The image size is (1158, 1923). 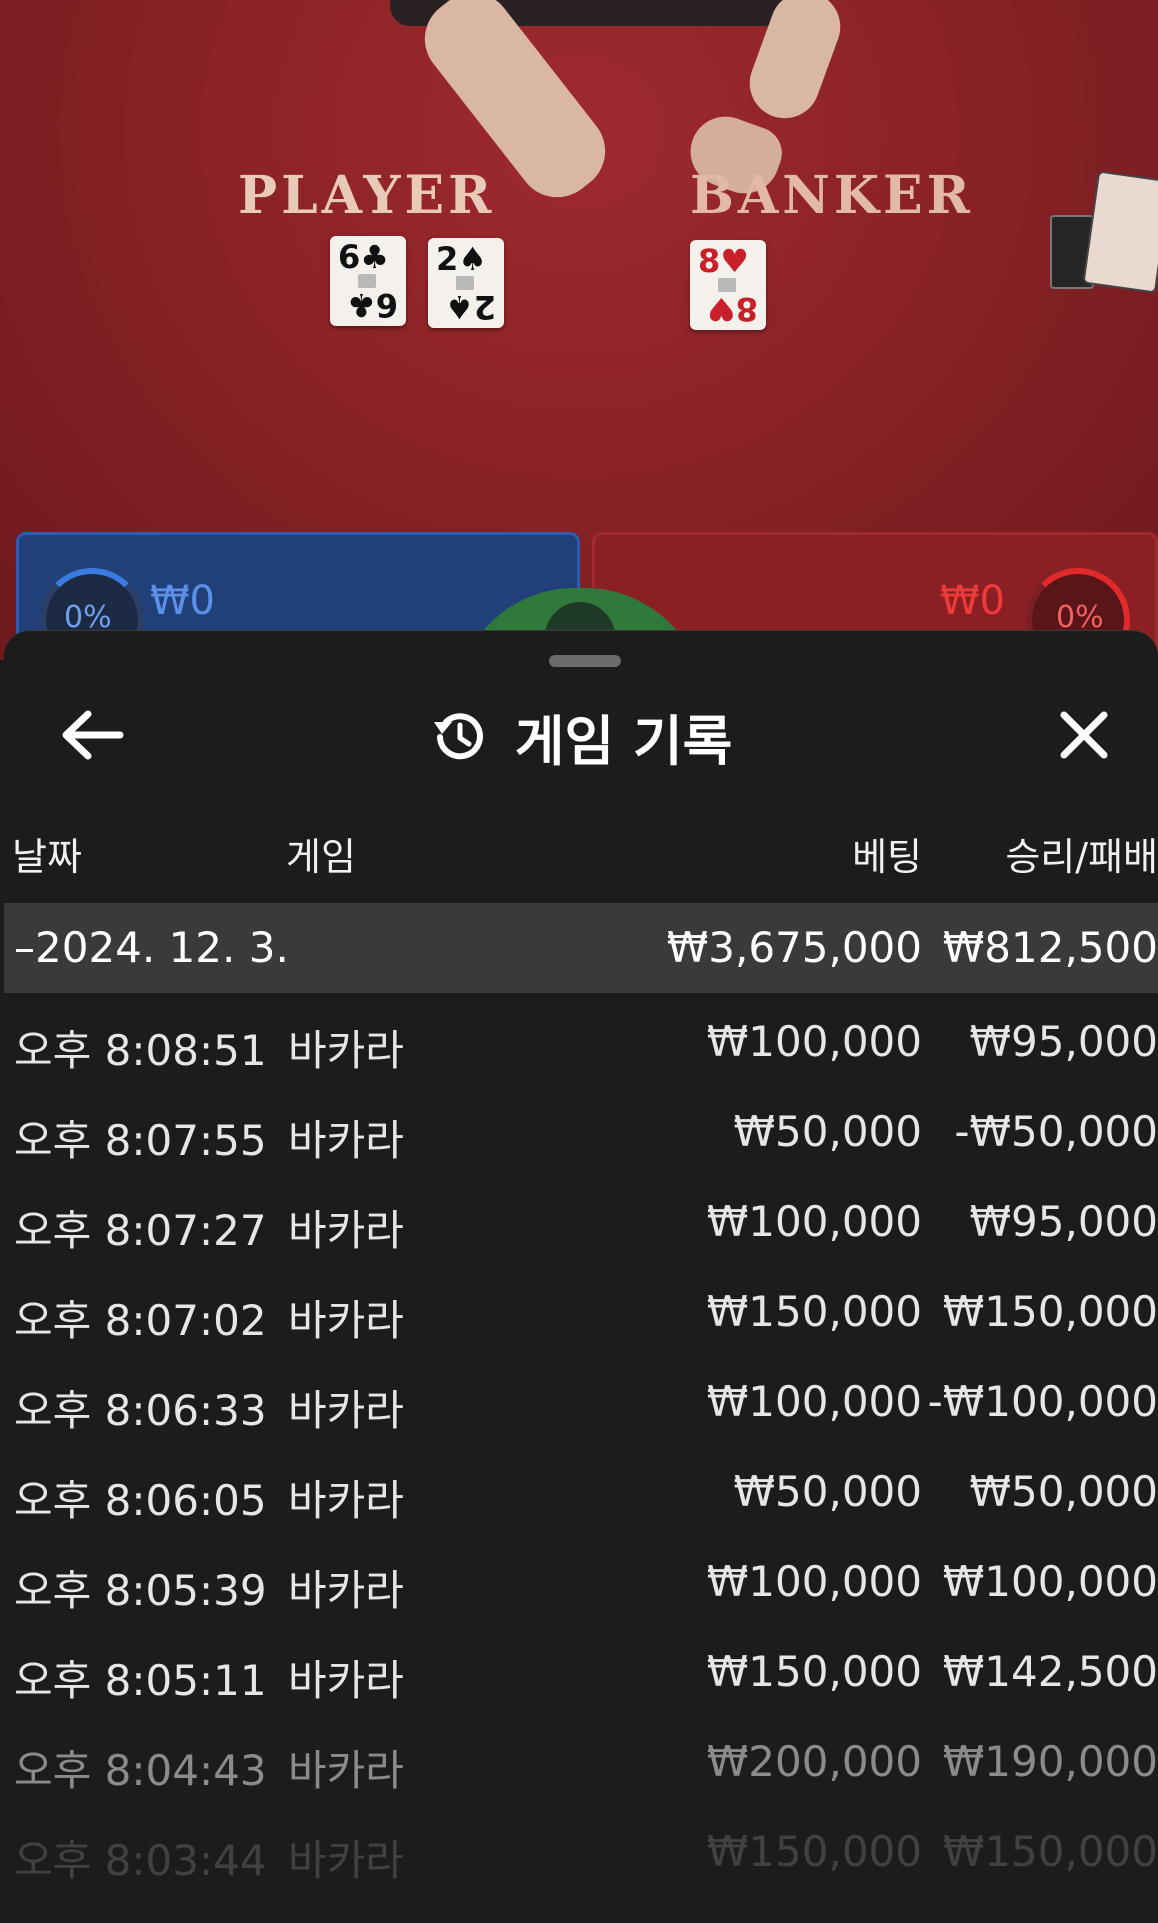 I want to click on row-bet: ₩200,000, so click(x=814, y=1761).